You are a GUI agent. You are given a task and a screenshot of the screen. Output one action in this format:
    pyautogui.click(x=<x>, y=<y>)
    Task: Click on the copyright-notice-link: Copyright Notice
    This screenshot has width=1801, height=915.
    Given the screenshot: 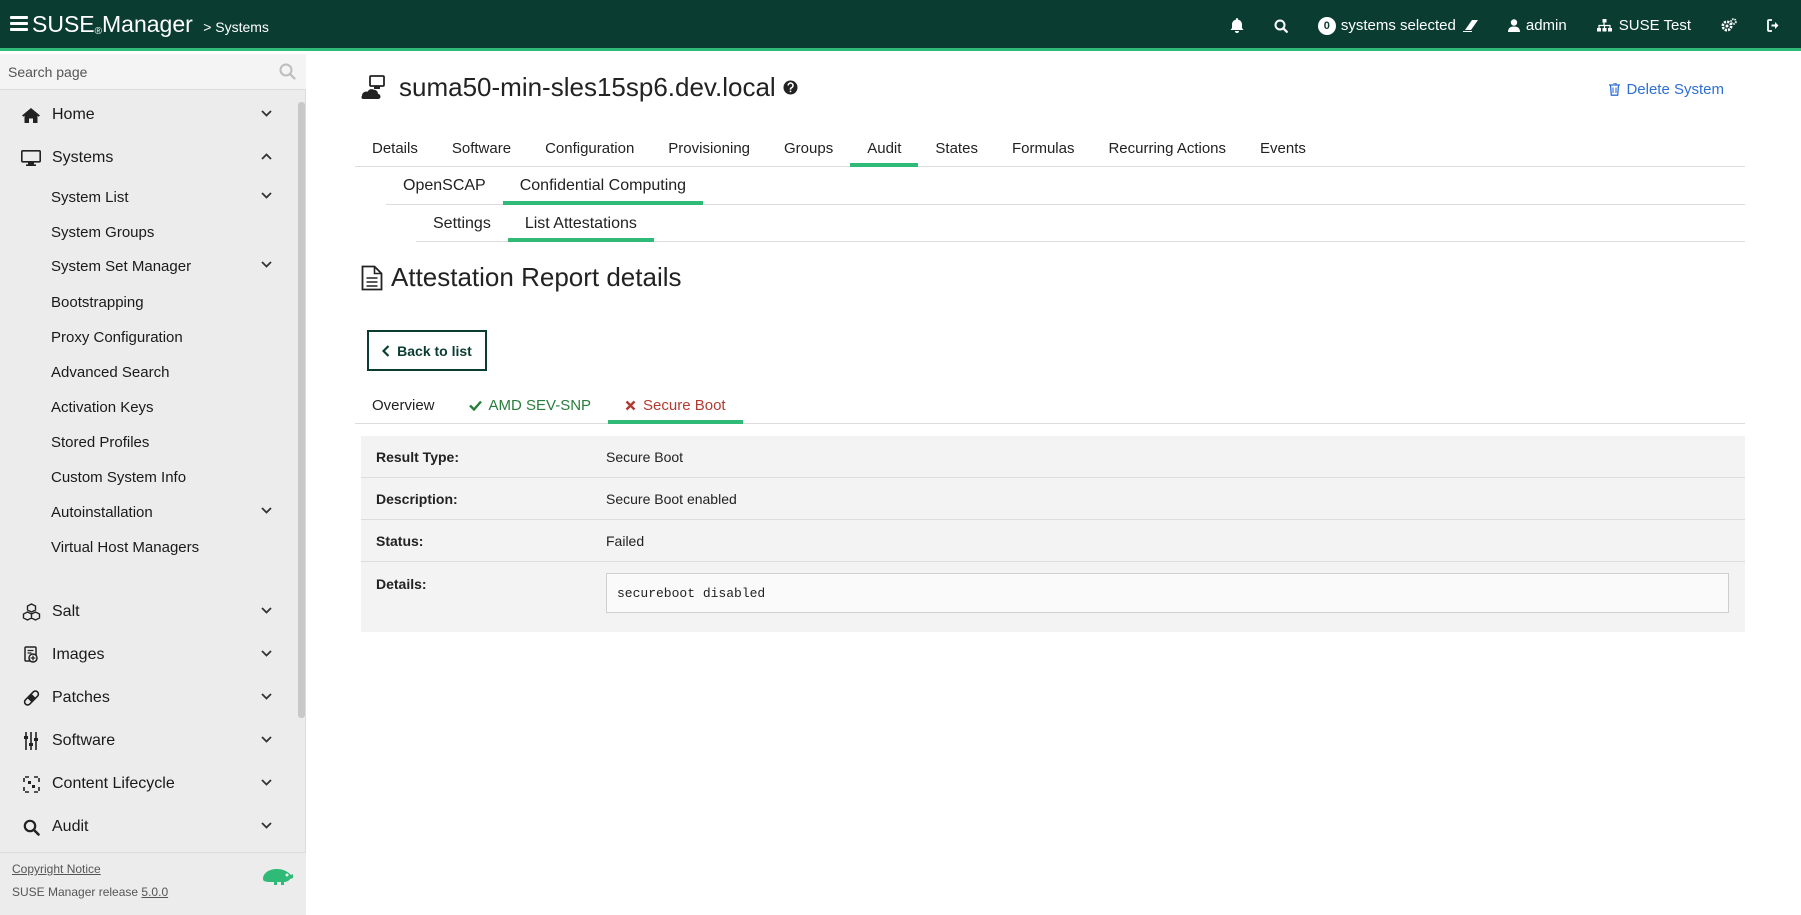 What is the action you would take?
    pyautogui.click(x=56, y=869)
    